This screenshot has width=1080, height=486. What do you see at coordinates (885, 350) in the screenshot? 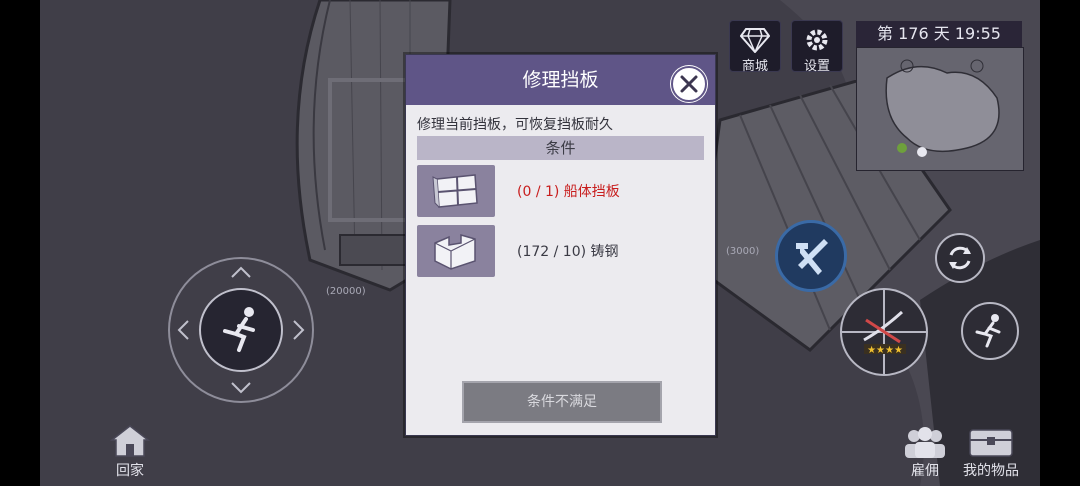
I see `star-rating-icon: ★★★★` at bounding box center [885, 350].